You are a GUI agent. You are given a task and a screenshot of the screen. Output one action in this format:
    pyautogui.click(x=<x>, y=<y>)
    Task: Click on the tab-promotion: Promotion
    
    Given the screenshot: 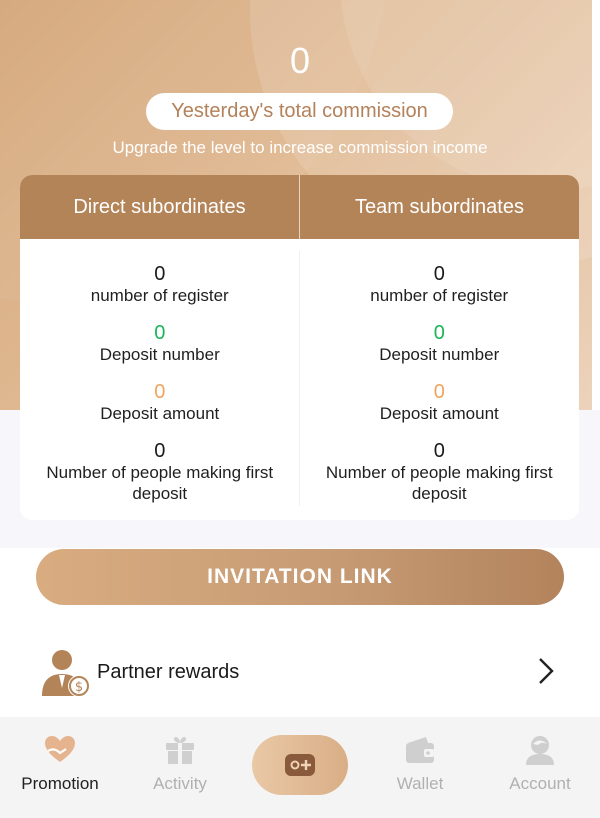 What is the action you would take?
    pyautogui.click(x=60, y=767)
    